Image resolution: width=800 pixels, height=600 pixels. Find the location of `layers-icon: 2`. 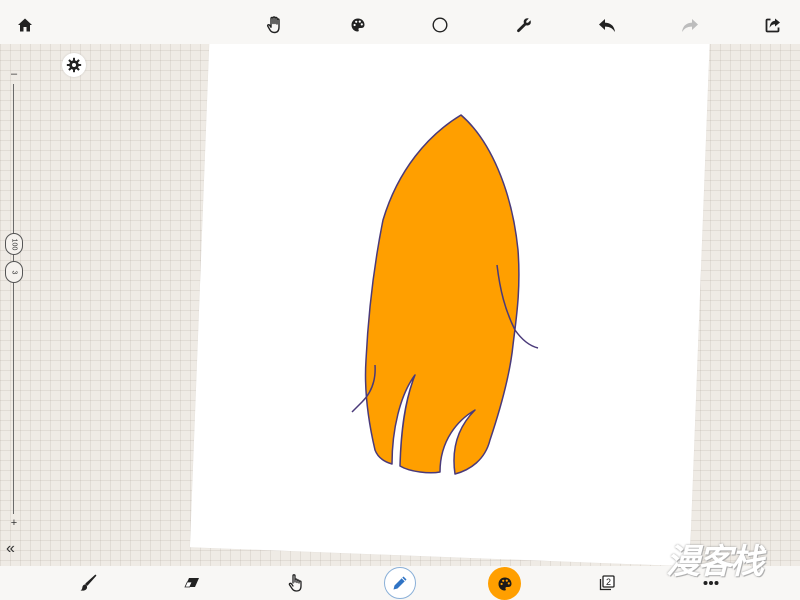

layers-icon: 2 is located at coordinates (607, 583).